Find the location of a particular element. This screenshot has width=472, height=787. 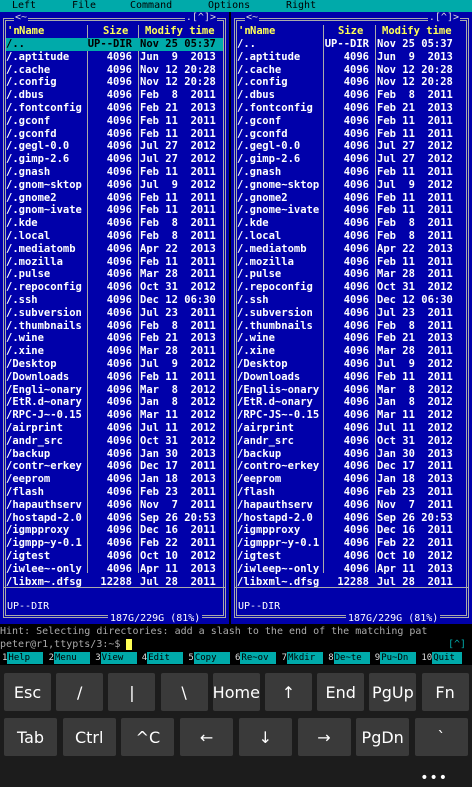

file-row: /.gnome~sktop 4096 Jul 9 2012 is located at coordinates (351, 185).